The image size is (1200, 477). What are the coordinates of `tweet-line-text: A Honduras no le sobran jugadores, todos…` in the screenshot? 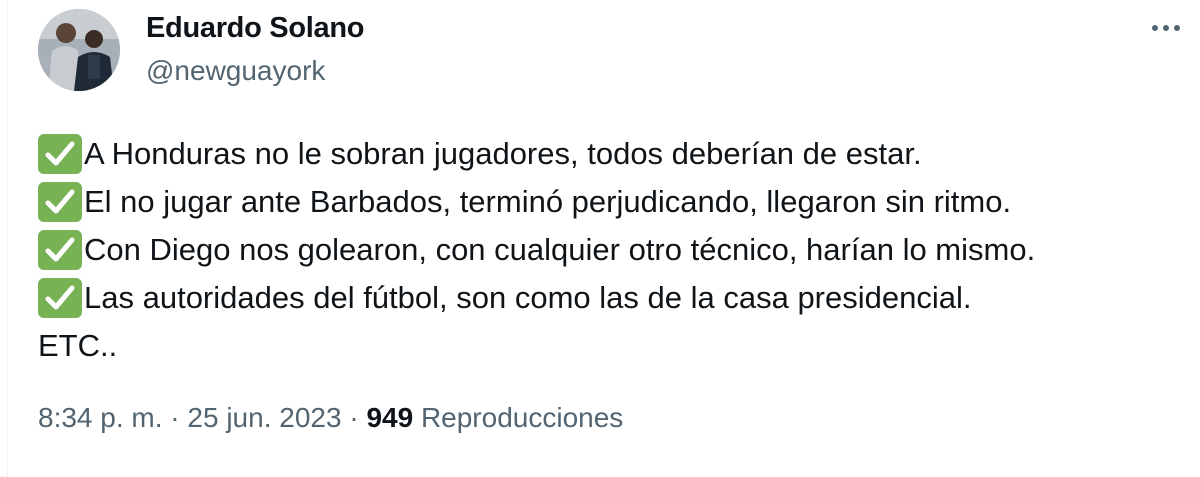 It's located at (503, 153).